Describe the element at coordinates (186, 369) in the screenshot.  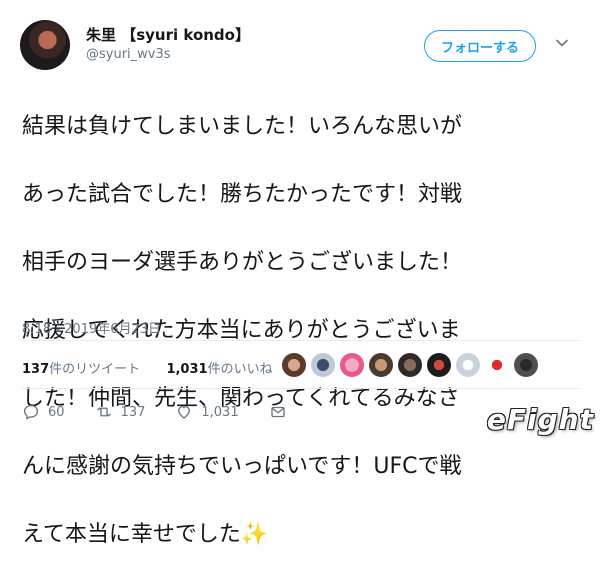
I see `likes-count: 1,031` at that location.